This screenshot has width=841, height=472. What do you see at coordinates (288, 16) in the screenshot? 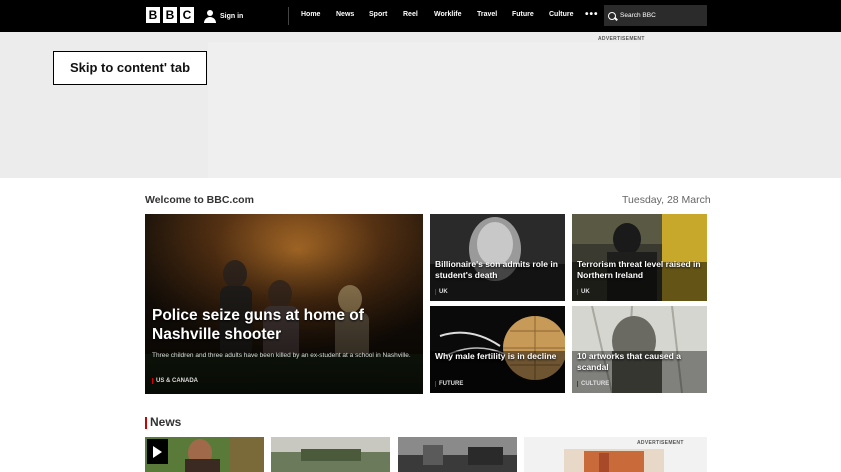
I see `nav-divider` at bounding box center [288, 16].